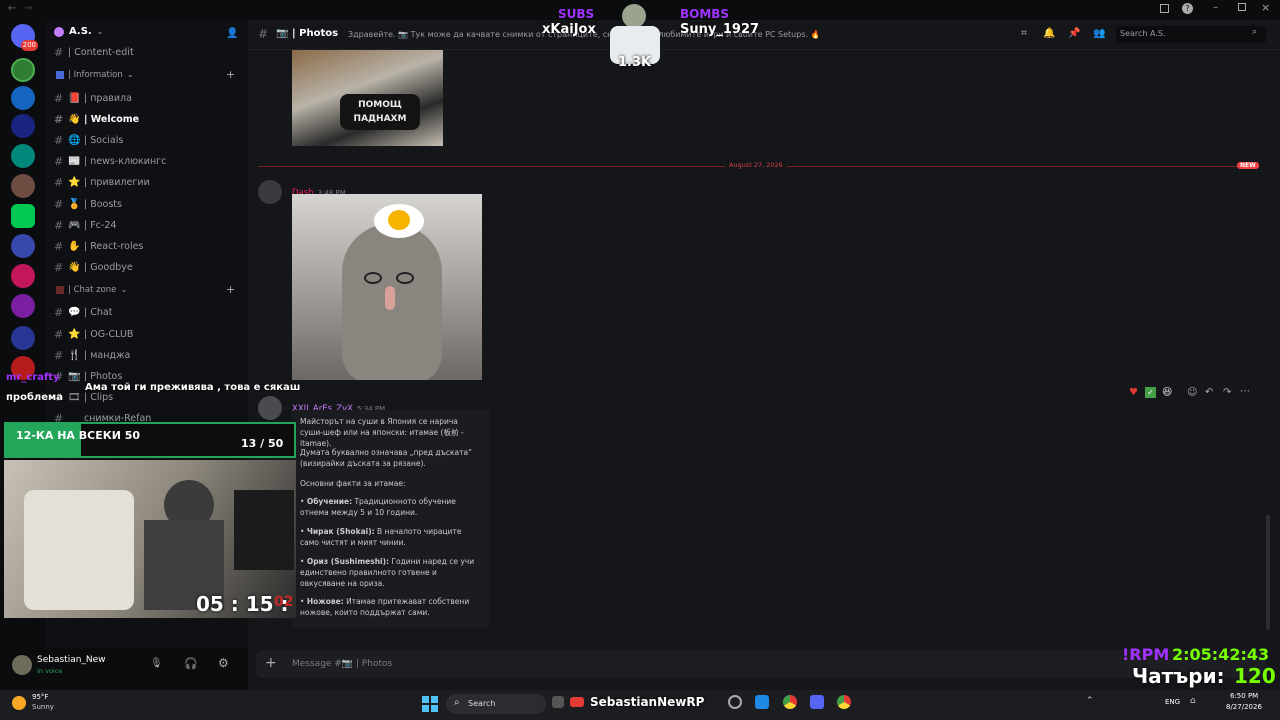 This screenshot has width=1280, height=720. What do you see at coordinates (148, 204) in the screenshot?
I see `channel-item: # 🏅 | Boosts` at bounding box center [148, 204].